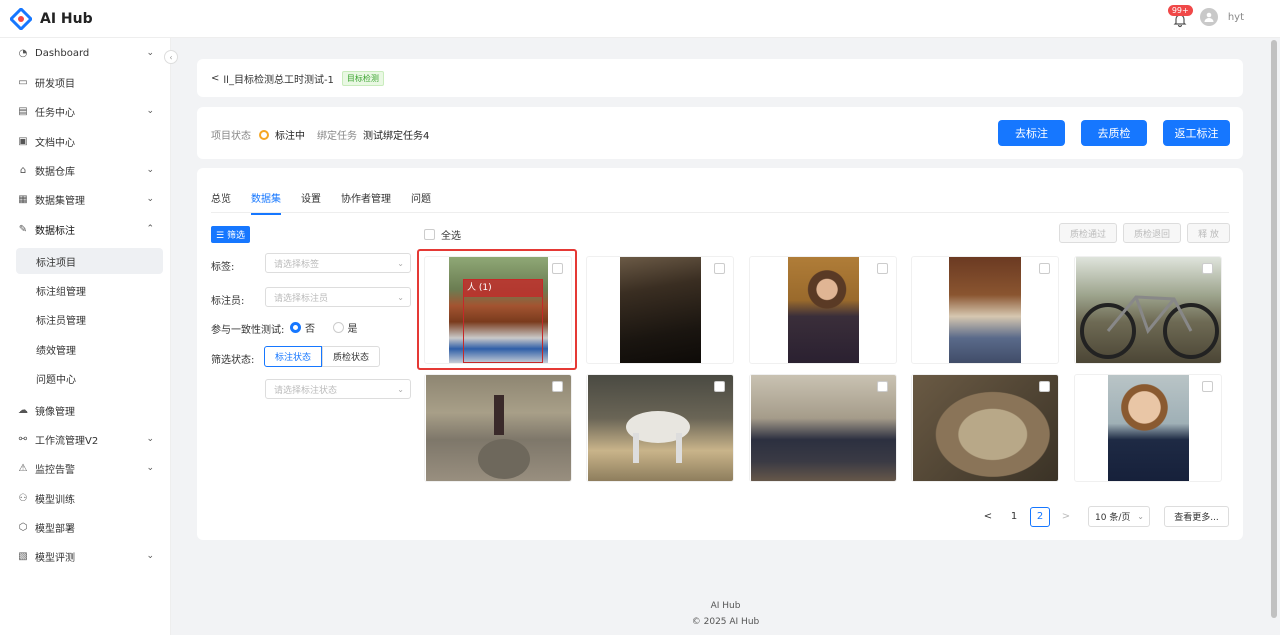 Image resolution: width=1280 pixels, height=635 pixels. What do you see at coordinates (1088, 233) in the screenshot?
I see `qc-pass-button: 质检通过` at bounding box center [1088, 233].